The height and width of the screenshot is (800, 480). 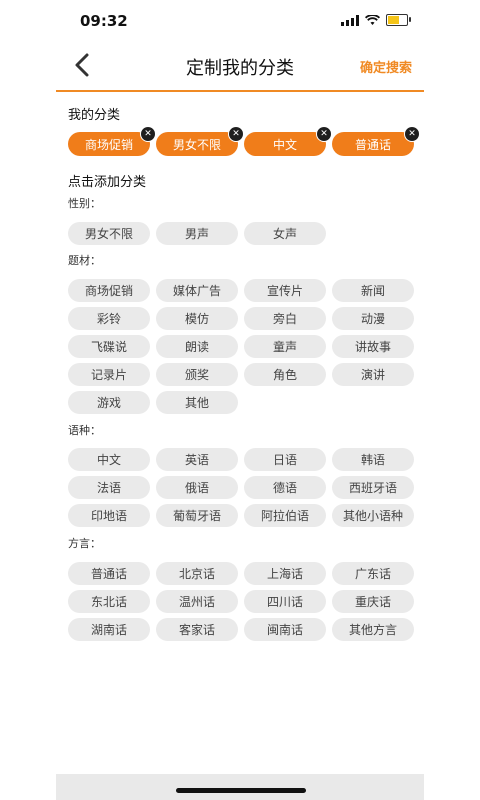 I want to click on selected-chip: 中文 ✕, so click(x=288, y=141).